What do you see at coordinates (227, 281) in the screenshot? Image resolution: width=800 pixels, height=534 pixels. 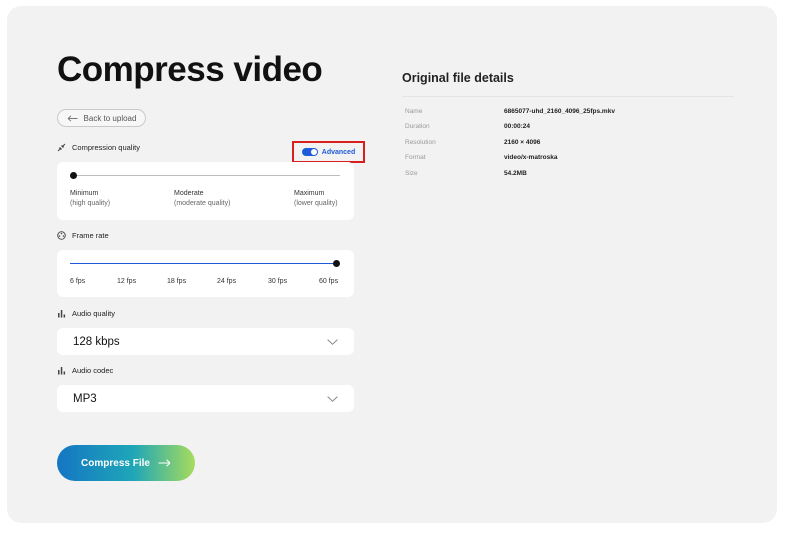 I see `fps-option: 24 fps` at bounding box center [227, 281].